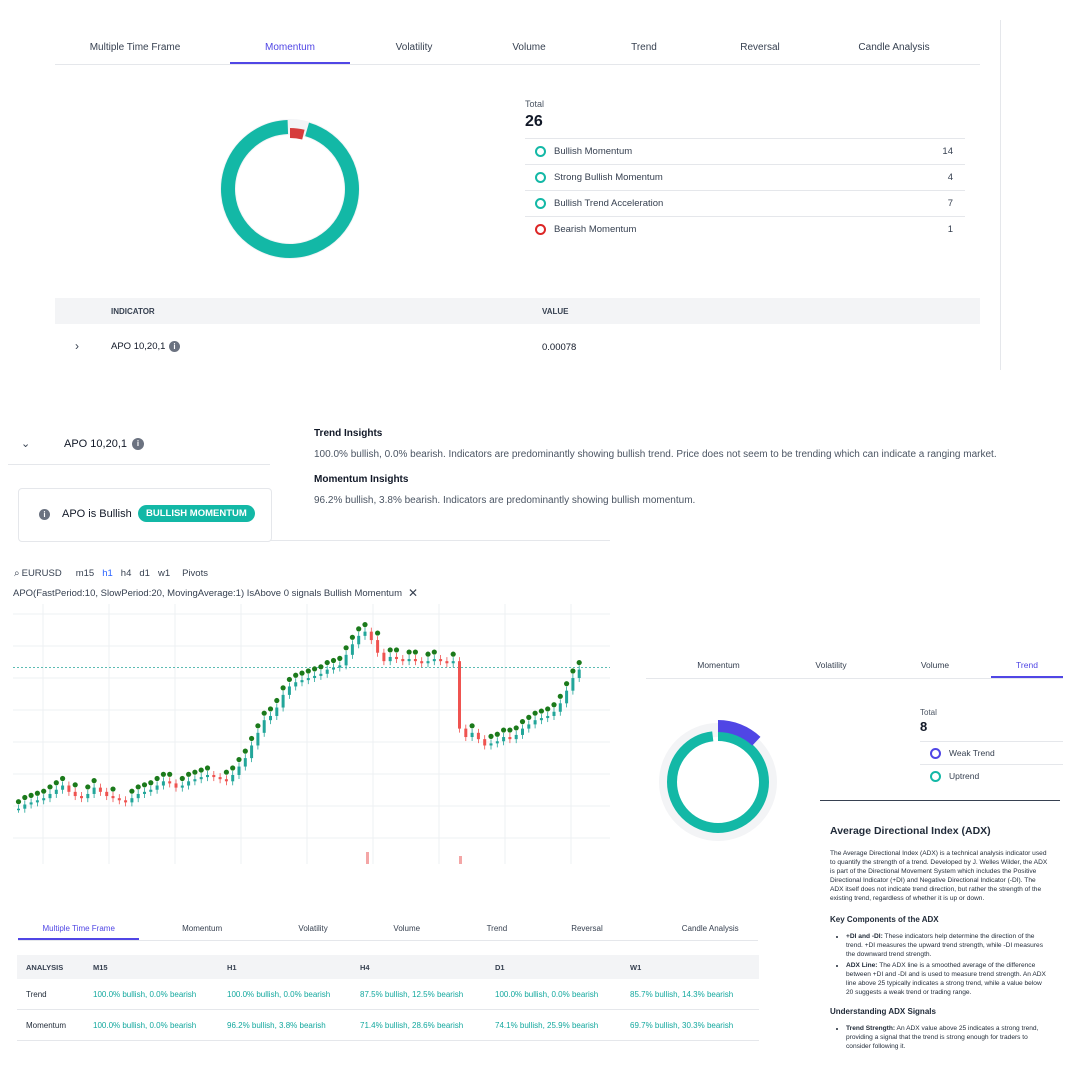 The width and height of the screenshot is (1080, 1080). Describe the element at coordinates (133, 311) in the screenshot. I see `column-indicator: INDICATOR` at that location.